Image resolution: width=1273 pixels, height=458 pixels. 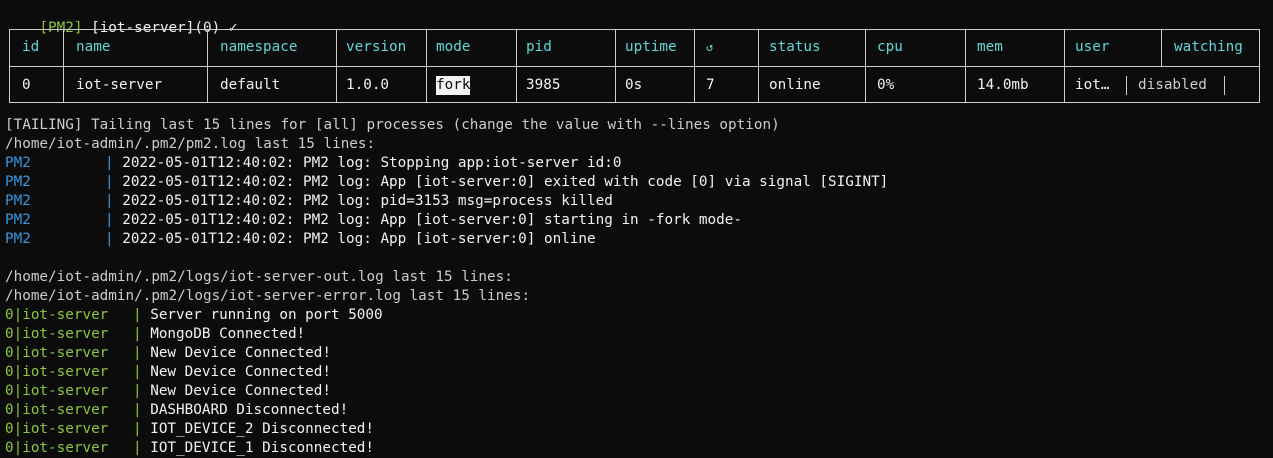 I want to click on prompt-line: [PM2] [iot-server](0) ✓, so click(x=121, y=18).